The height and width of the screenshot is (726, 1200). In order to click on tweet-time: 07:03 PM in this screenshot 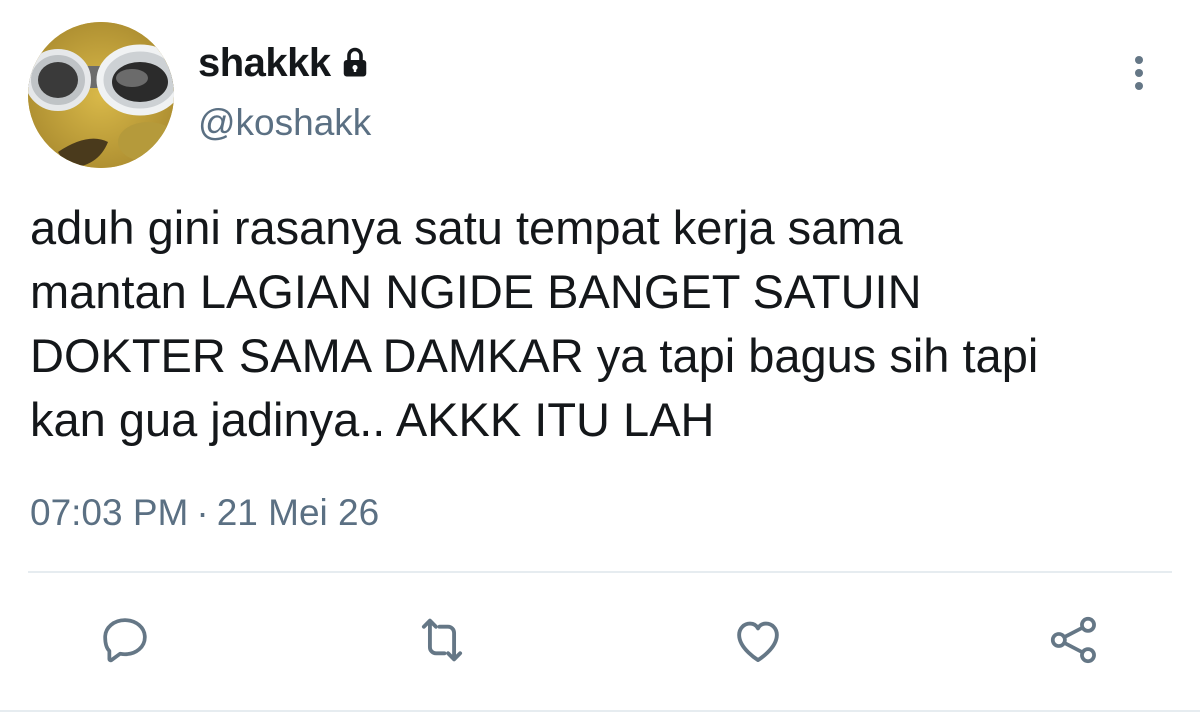, I will do `click(109, 512)`.